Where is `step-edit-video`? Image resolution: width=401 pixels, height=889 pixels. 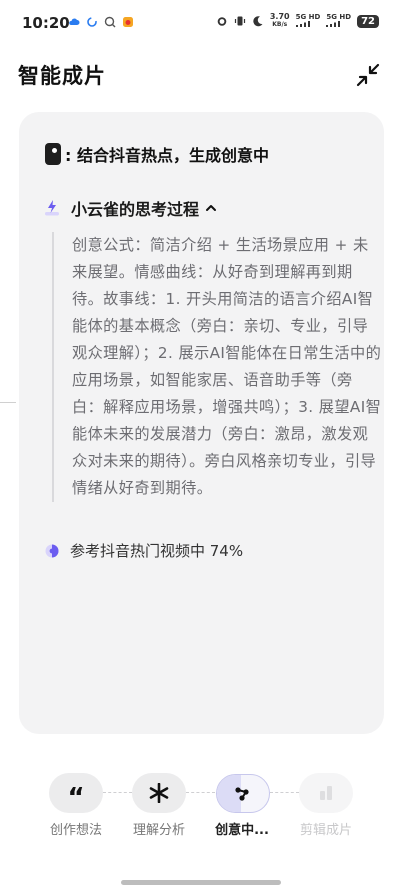
step-edit-video is located at coordinates (326, 793).